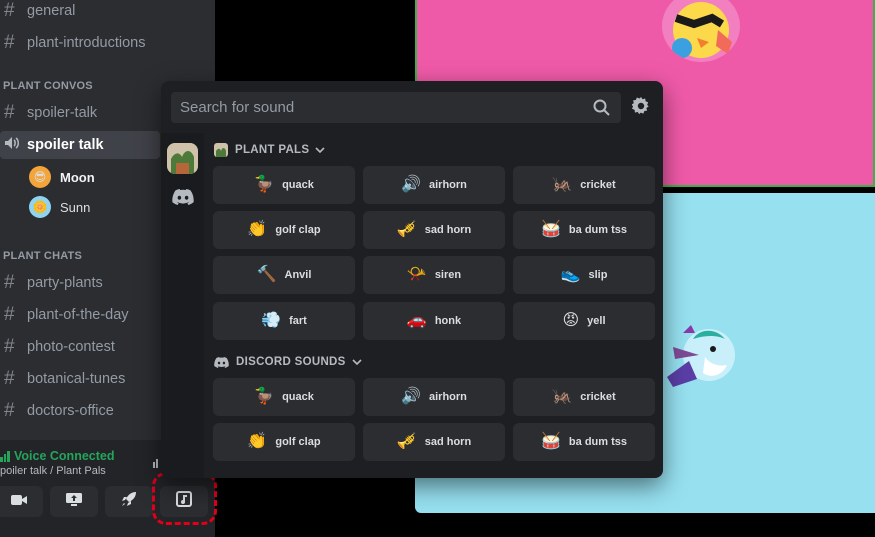 The image size is (875, 537). I want to click on sound-label: slip, so click(598, 275).